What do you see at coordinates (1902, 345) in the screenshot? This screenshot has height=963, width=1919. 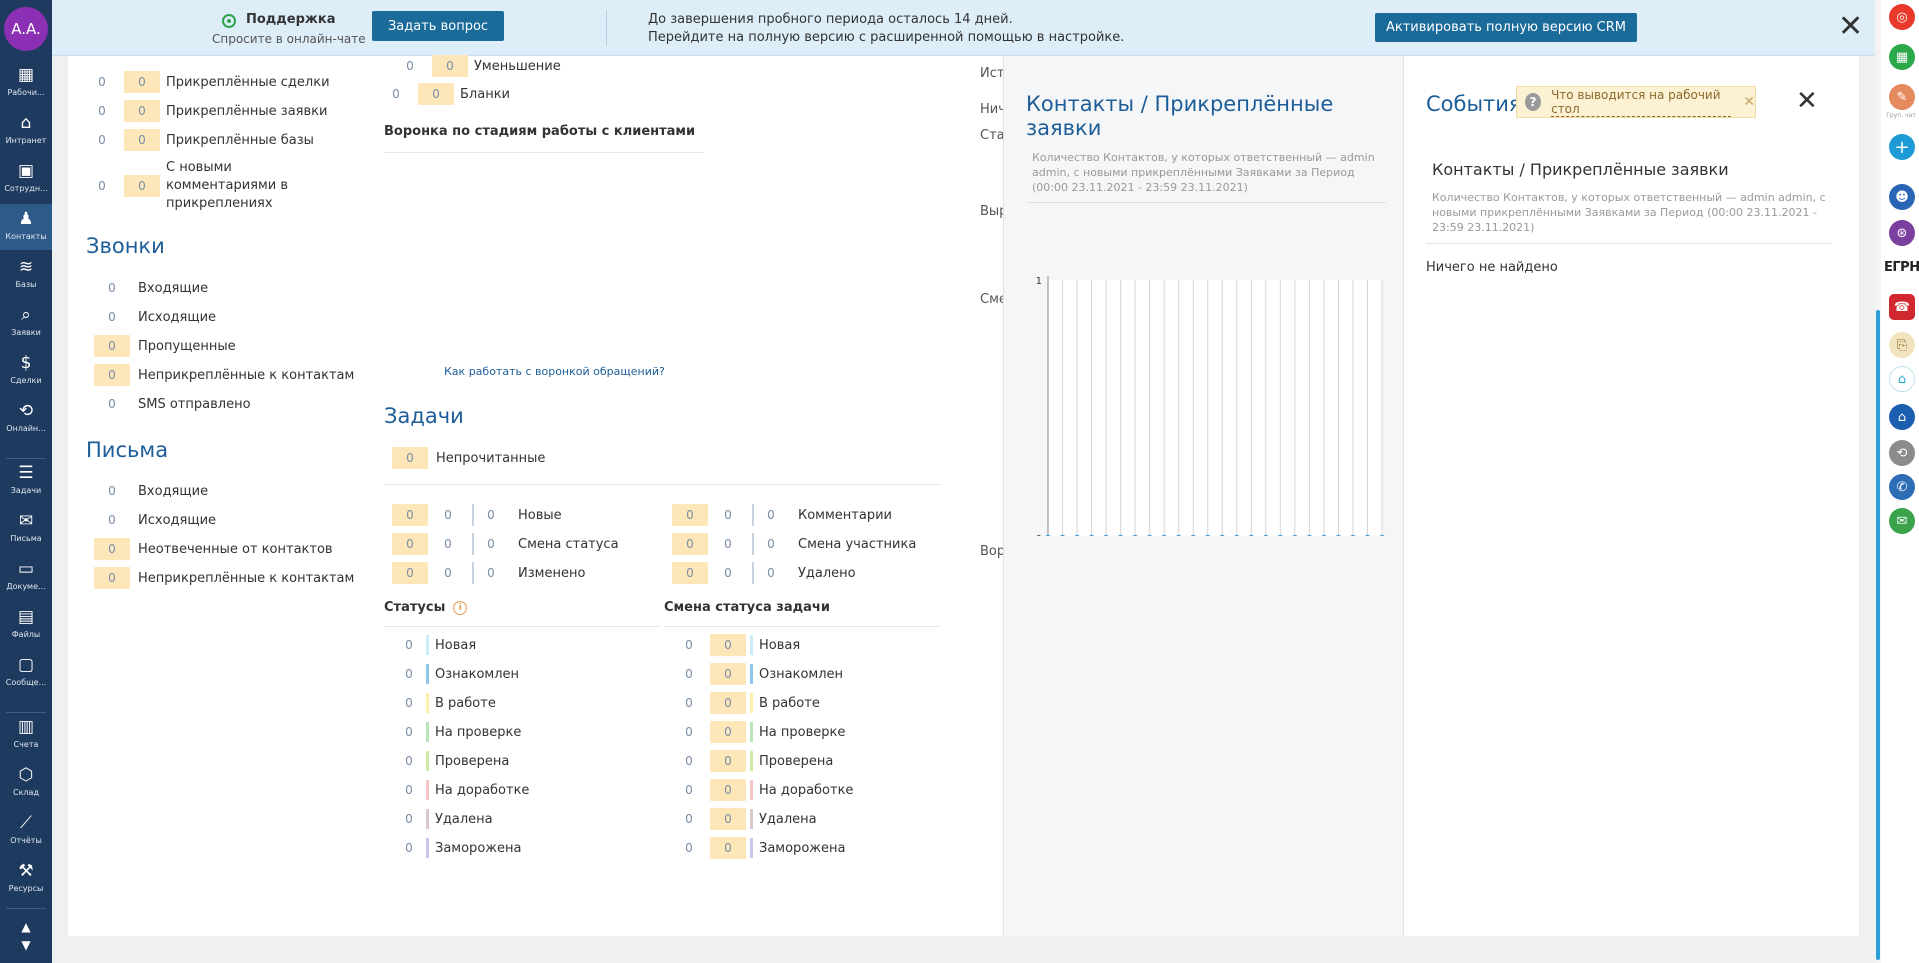 I see `documents-icon: ⎘` at bounding box center [1902, 345].